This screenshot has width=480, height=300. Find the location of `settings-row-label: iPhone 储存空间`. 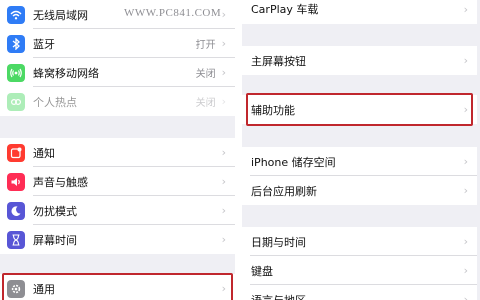

settings-row-label: iPhone 储存空间 is located at coordinates (293, 162).